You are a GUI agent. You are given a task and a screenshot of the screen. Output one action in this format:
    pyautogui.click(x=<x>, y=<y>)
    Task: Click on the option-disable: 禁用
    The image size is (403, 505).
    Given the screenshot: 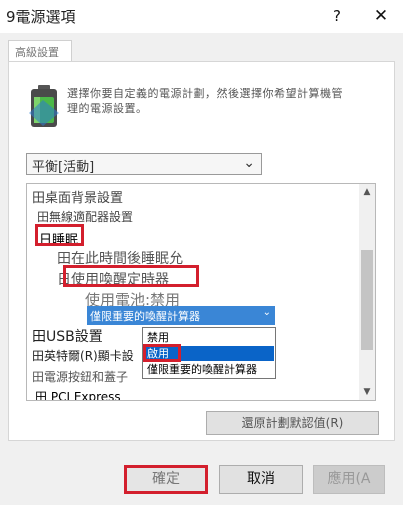 What is the action you would take?
    pyautogui.click(x=209, y=337)
    